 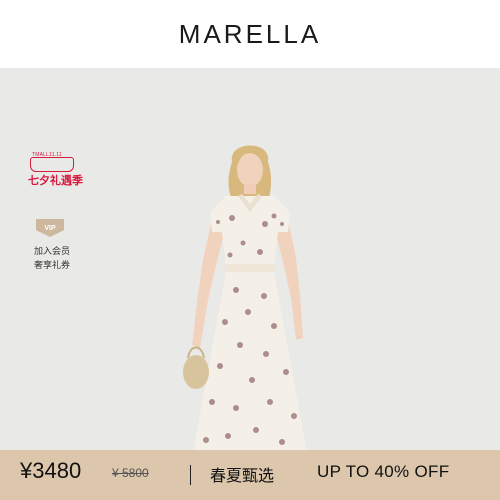 I want to click on current-price: ¥3480, so click(x=51, y=470).